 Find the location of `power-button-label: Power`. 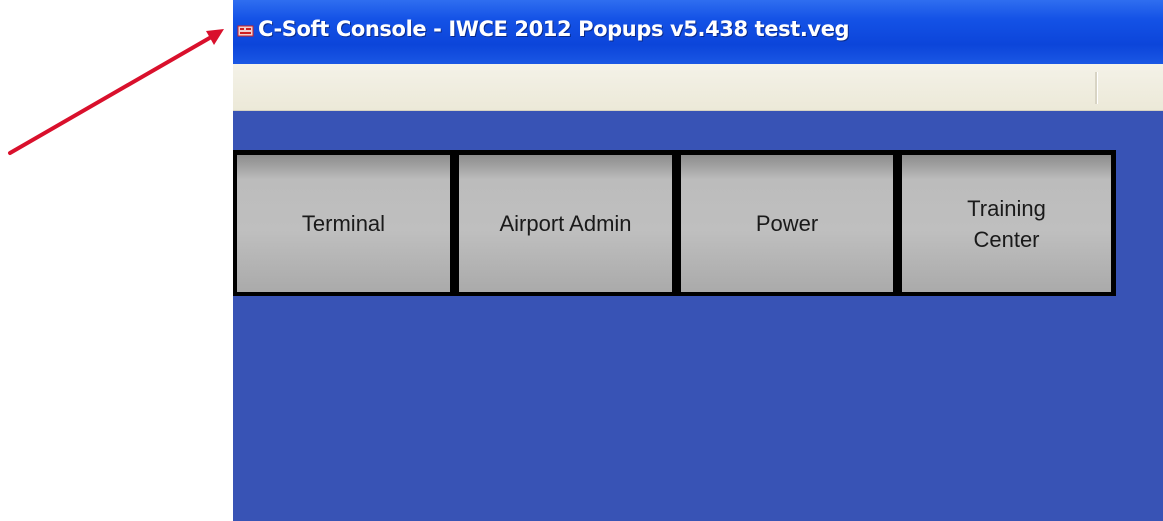

power-button-label: Power is located at coordinates (787, 223).